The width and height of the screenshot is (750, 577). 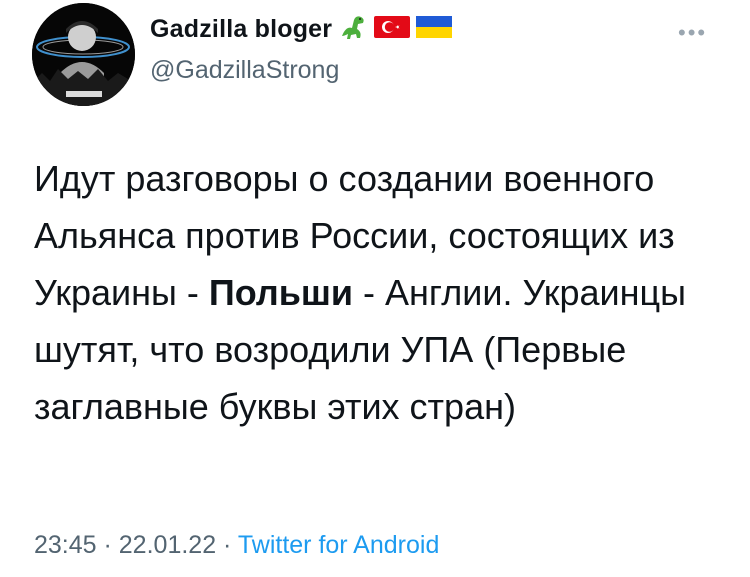 What do you see at coordinates (244, 70) in the screenshot?
I see `author-handle: @GadzillaStrong` at bounding box center [244, 70].